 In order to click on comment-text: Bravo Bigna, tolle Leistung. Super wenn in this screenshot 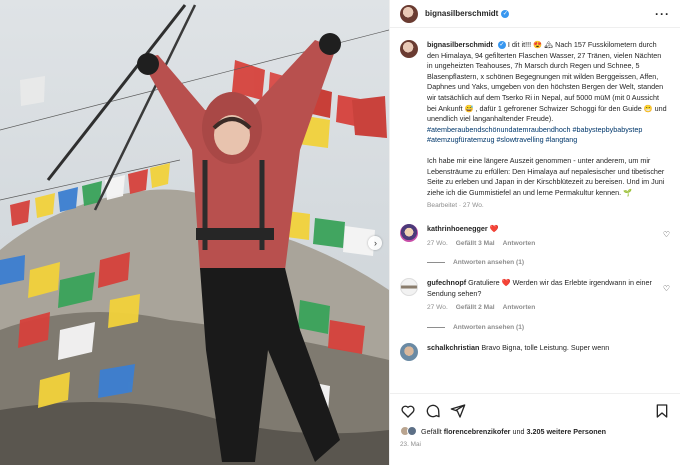, I will do `click(545, 347)`.